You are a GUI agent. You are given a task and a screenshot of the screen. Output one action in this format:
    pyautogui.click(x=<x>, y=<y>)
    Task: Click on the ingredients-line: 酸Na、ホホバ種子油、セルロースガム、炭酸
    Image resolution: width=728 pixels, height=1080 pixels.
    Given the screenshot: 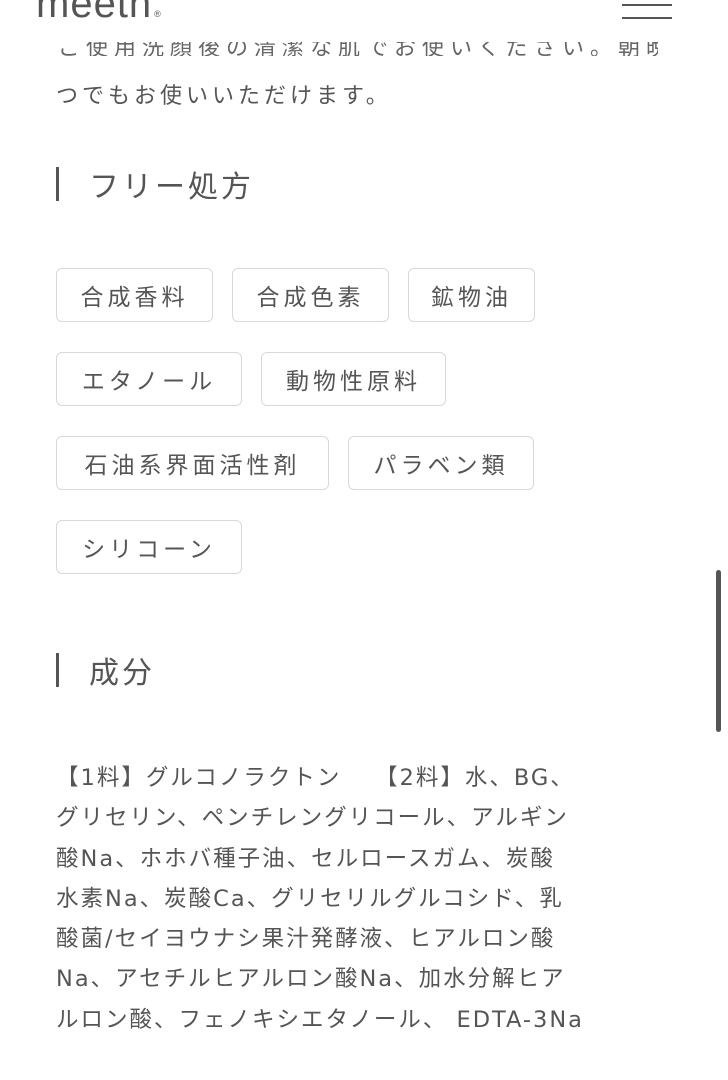 What is the action you would take?
    pyautogui.click(x=305, y=858)
    